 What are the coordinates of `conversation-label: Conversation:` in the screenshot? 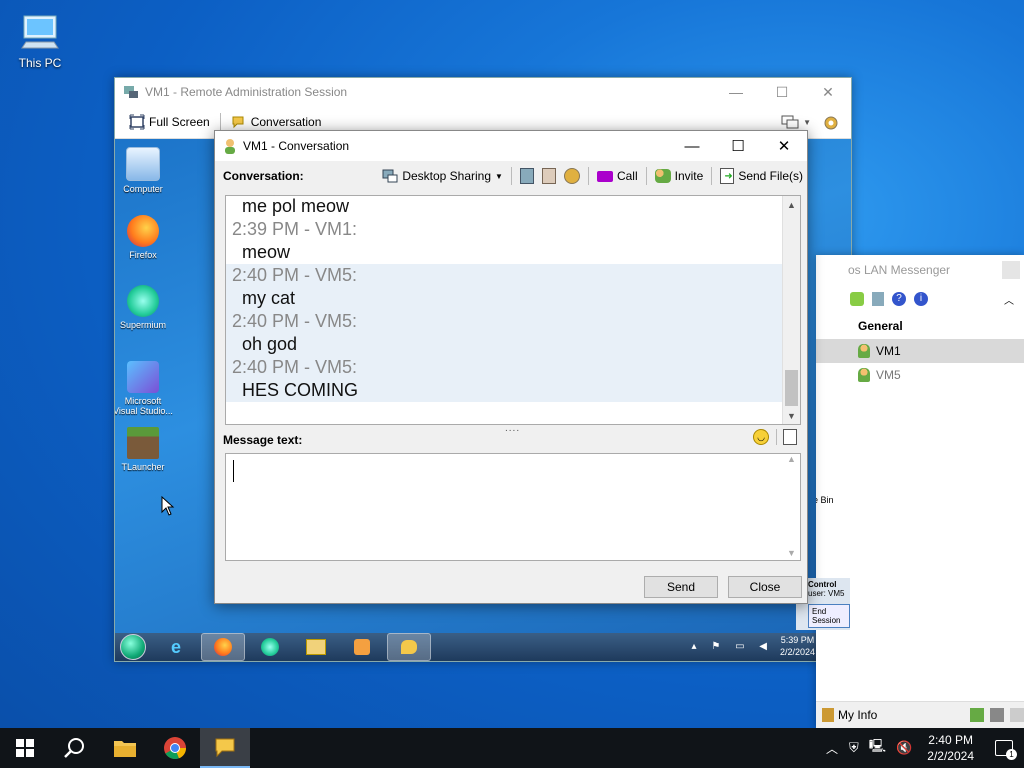 It's located at (263, 176).